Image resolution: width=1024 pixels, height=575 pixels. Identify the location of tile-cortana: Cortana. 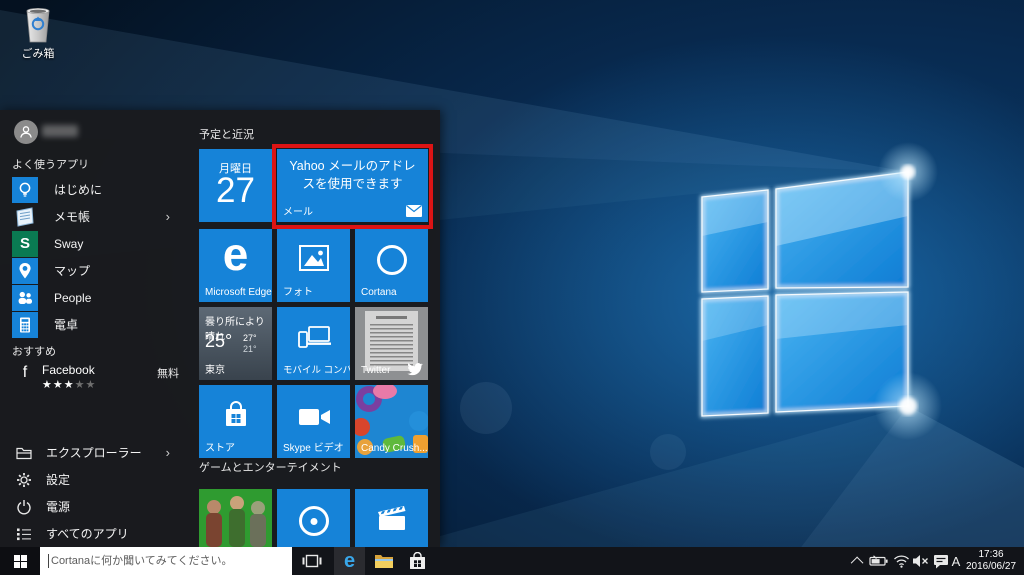
(391, 265).